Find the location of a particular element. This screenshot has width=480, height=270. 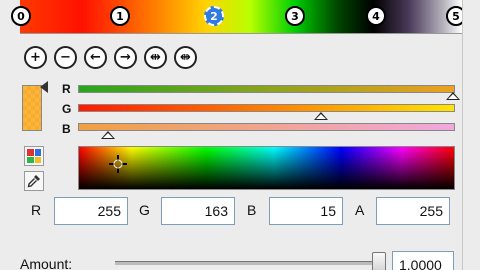

gradient-stop-0: 0 is located at coordinates (21, 16).